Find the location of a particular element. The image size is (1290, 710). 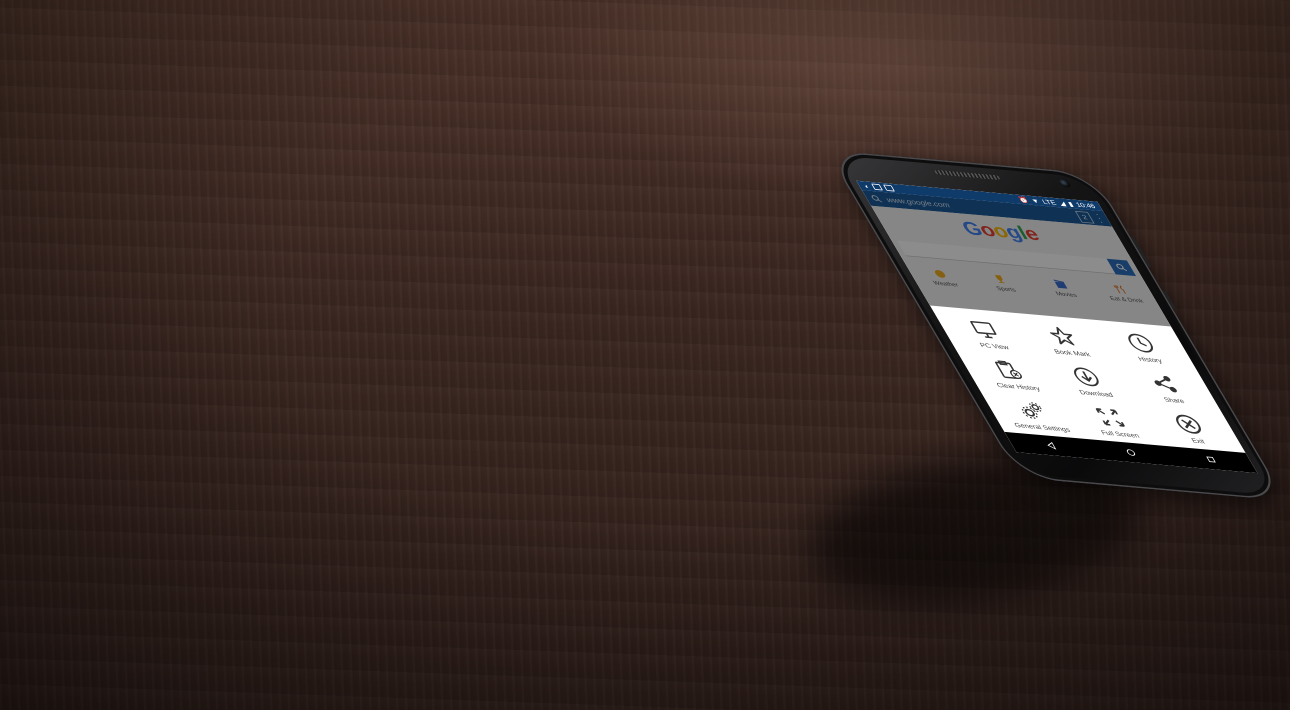

exit-icon is located at coordinates (1188, 424).